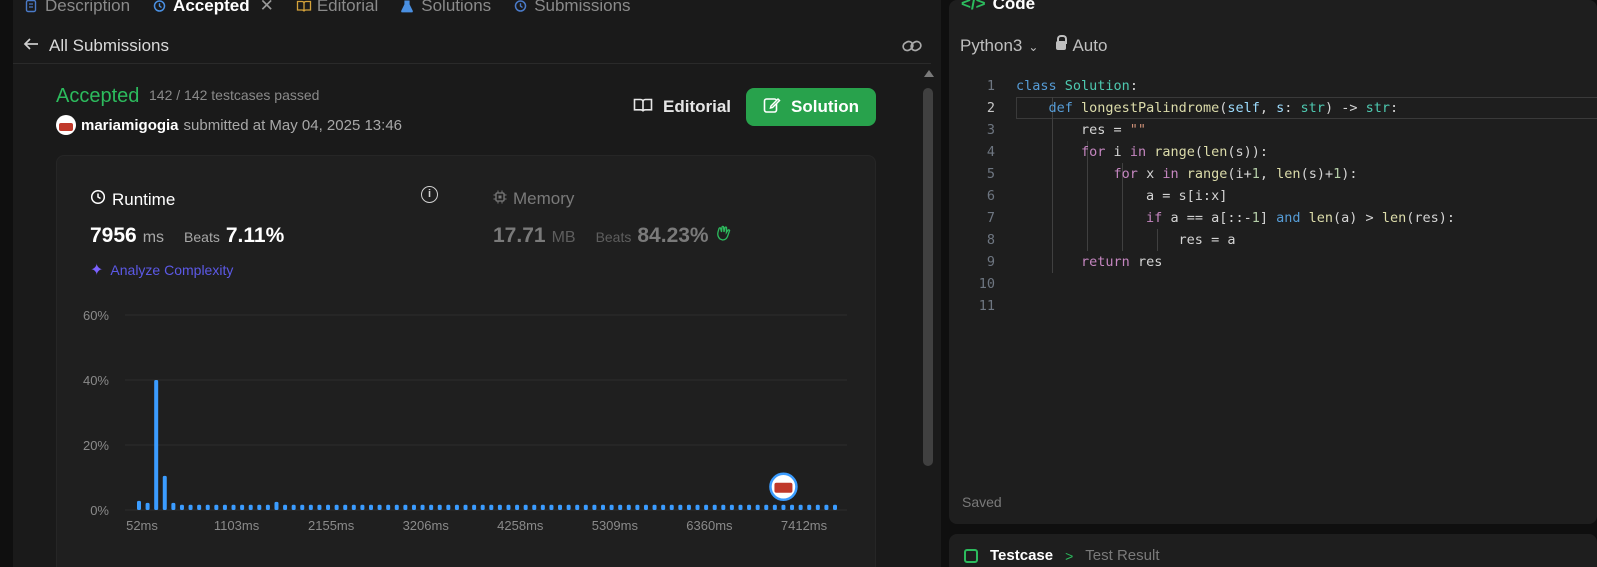  I want to click on solution-button-label: Solution, so click(825, 106).